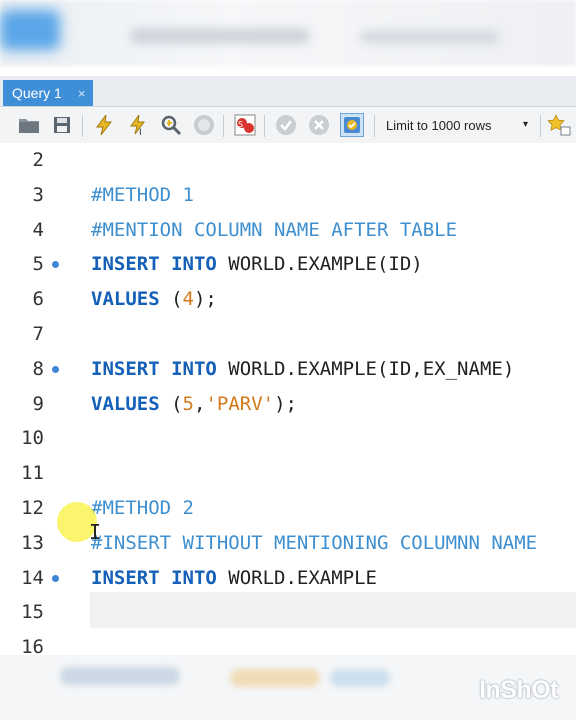  What do you see at coordinates (188, 403) in the screenshot?
I see `code-token: 5` at bounding box center [188, 403].